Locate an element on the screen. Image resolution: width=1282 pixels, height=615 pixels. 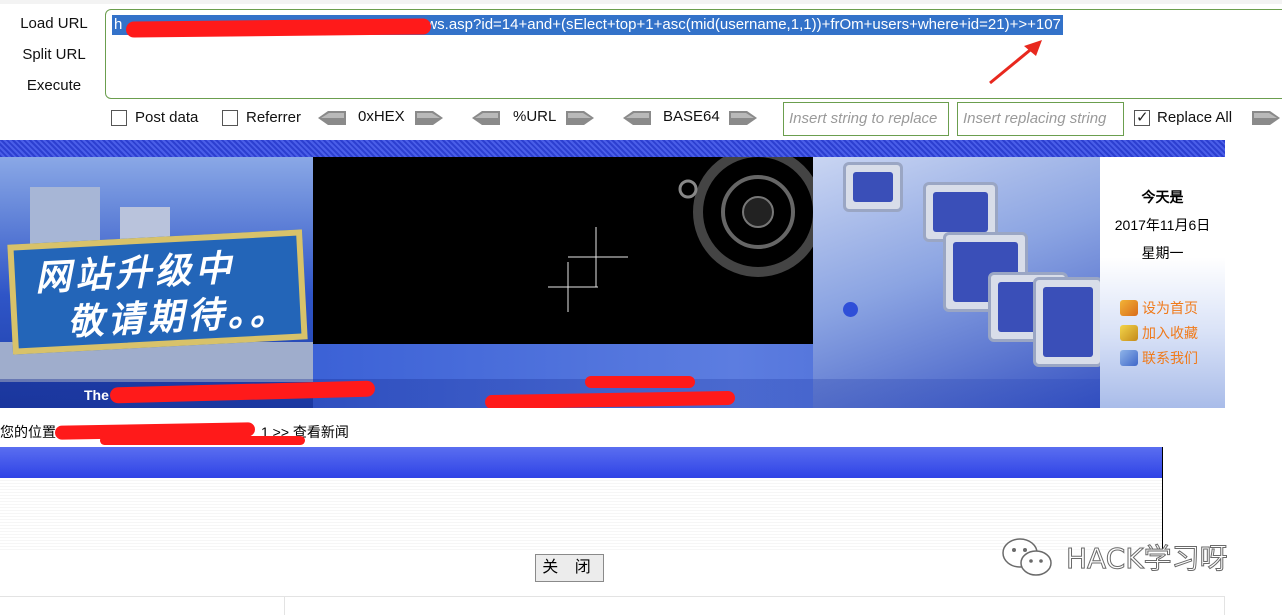
load-url-button: Load URL is located at coordinates (54, 23).